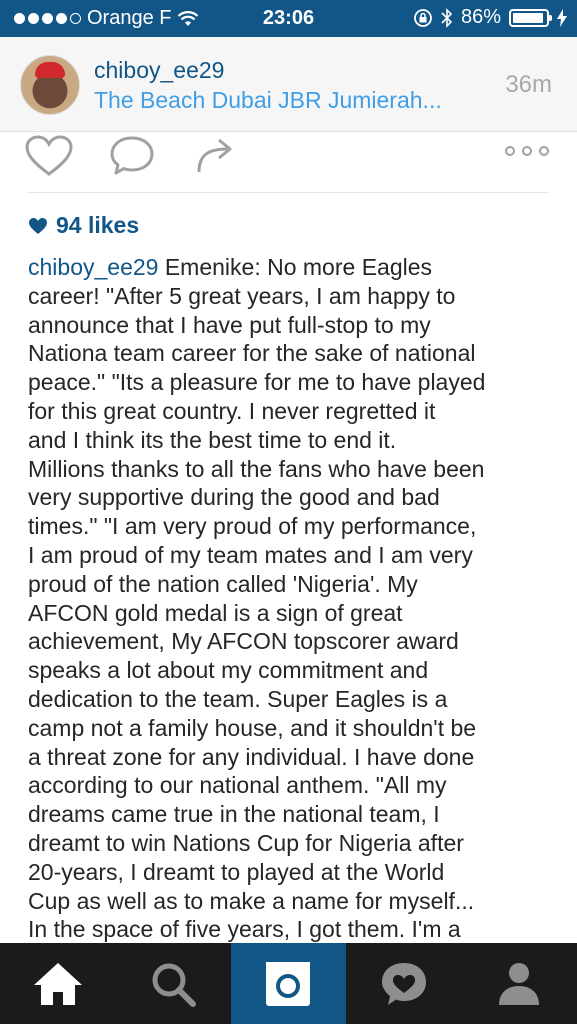 The height and width of the screenshot is (1024, 577). I want to click on home-icon, so click(57, 983).